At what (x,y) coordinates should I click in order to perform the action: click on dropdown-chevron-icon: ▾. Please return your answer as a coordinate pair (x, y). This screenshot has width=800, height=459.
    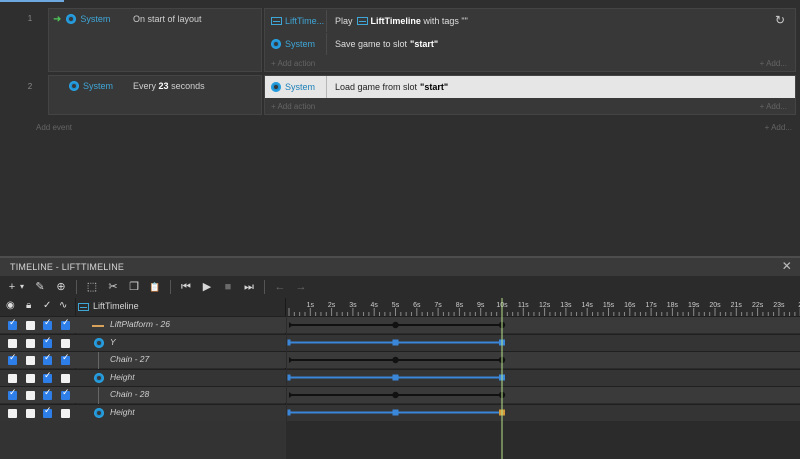
    Looking at the image, I should click on (22, 287).